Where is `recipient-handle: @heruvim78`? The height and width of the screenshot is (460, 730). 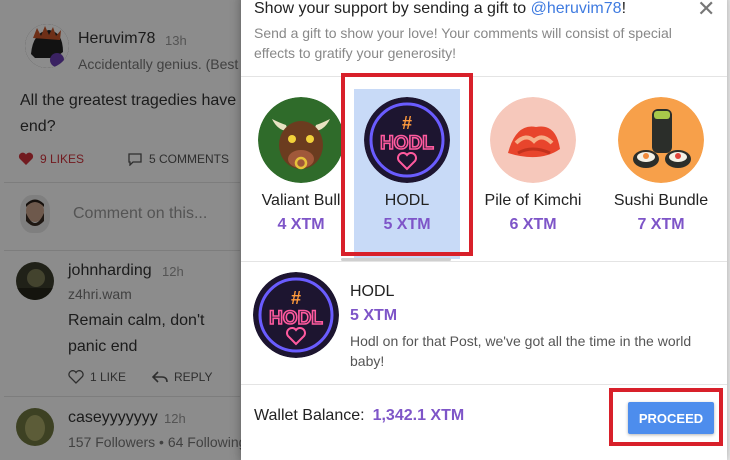
recipient-handle: @heruvim78 is located at coordinates (576, 8).